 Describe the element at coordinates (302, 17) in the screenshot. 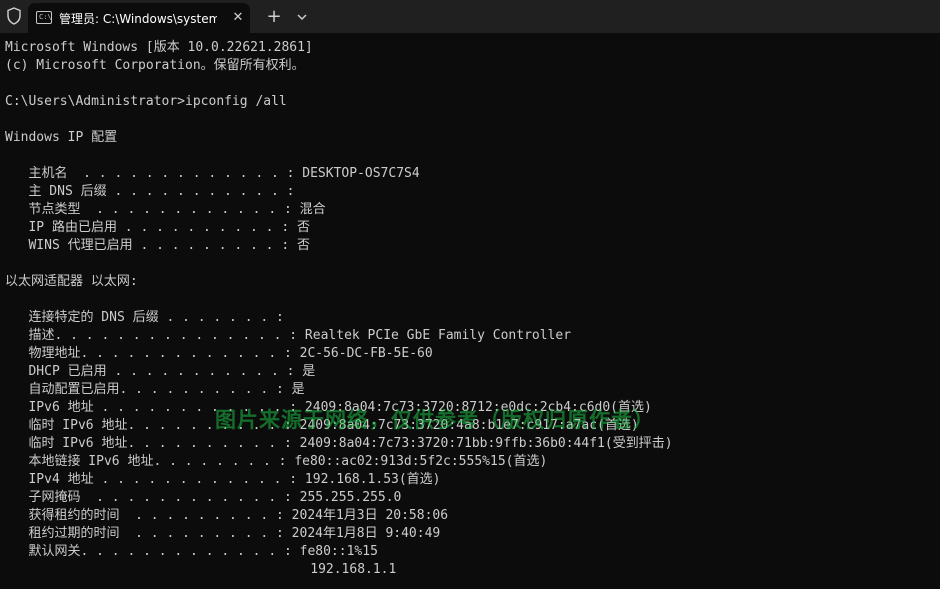

I see `chevron-down-icon` at that location.